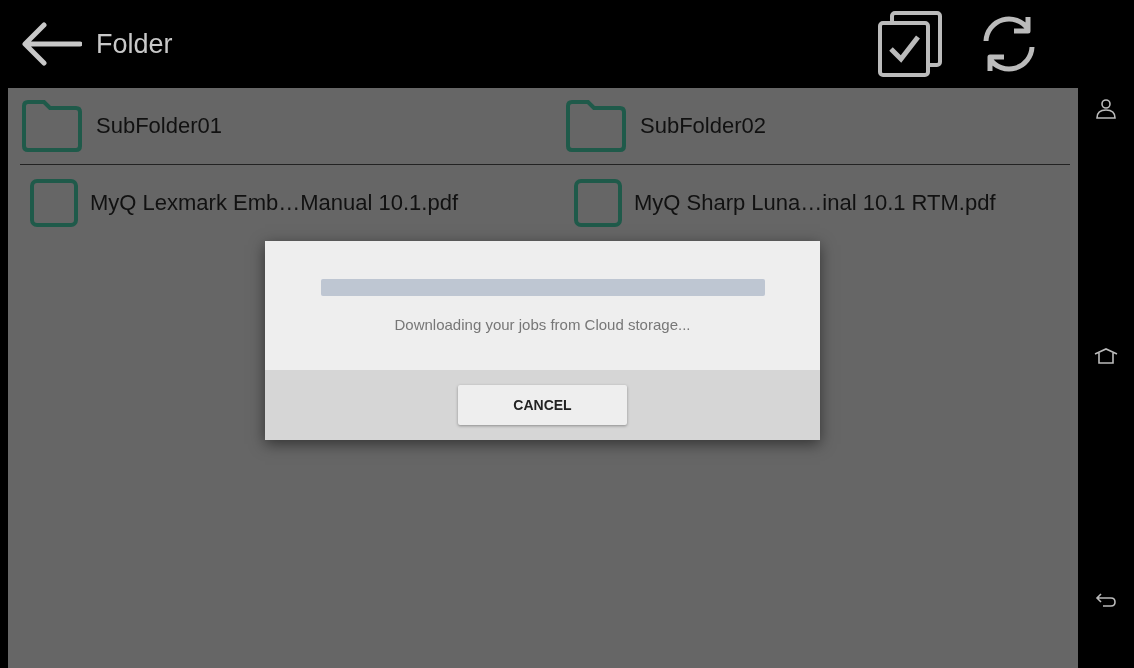  What do you see at coordinates (135, 44) in the screenshot?
I see `header-title: Folder` at bounding box center [135, 44].